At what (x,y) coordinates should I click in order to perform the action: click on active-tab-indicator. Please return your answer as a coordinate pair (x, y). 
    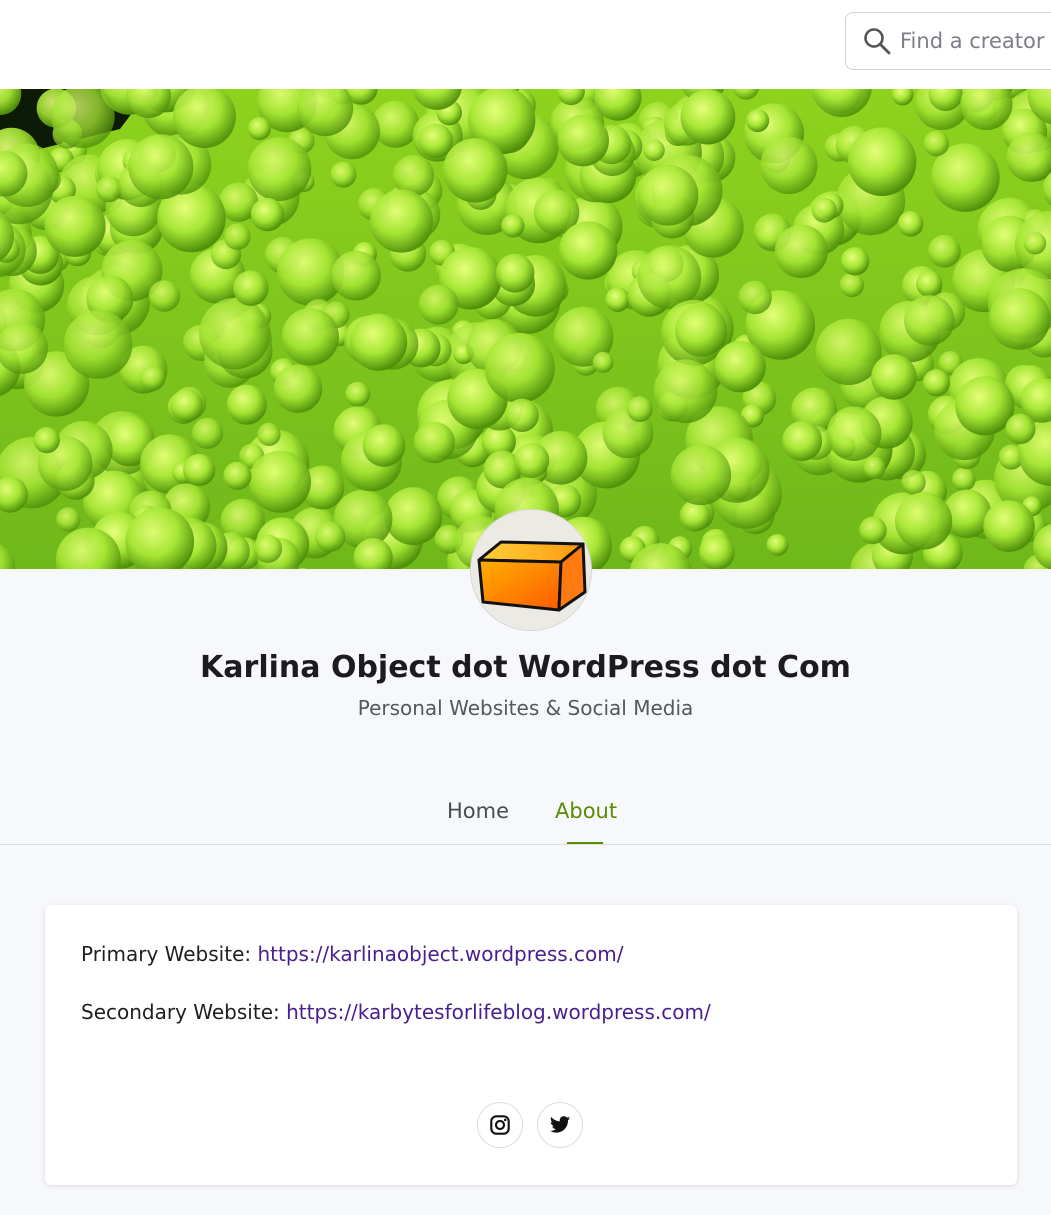
    Looking at the image, I should click on (585, 843).